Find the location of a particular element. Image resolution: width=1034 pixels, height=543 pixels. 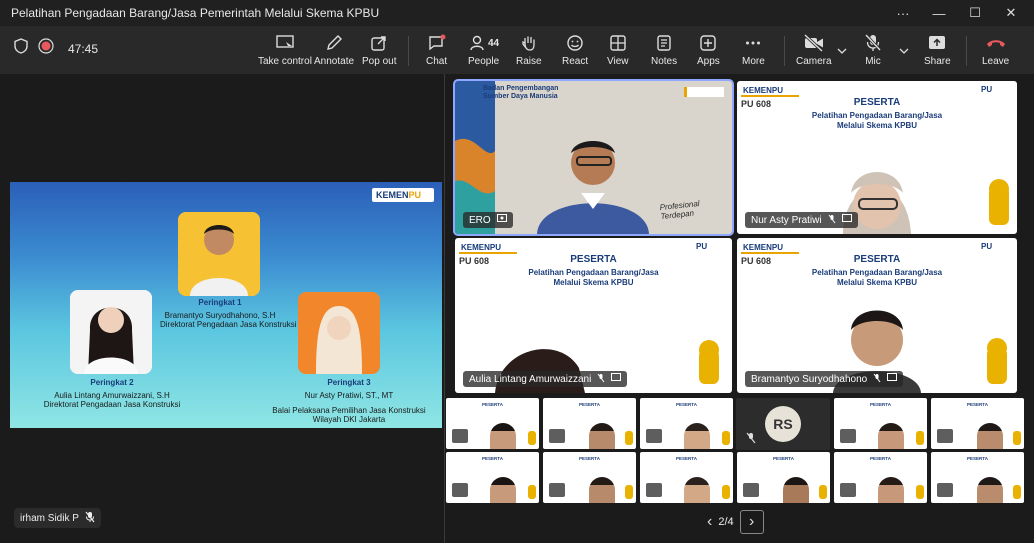

mic-label: Mic is located at coordinates (873, 61).